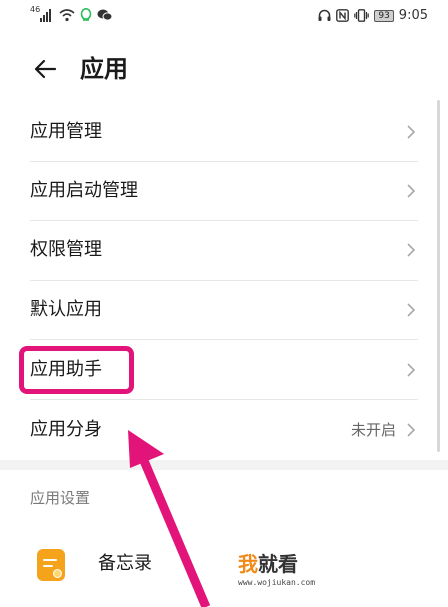 The image size is (448, 607). Describe the element at coordinates (277, 582) in the screenshot. I see `watermark-url: www.wojiukan.com` at that location.